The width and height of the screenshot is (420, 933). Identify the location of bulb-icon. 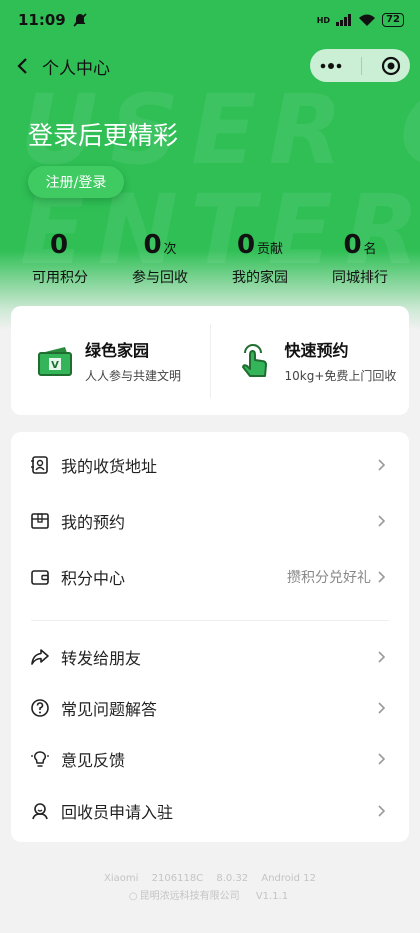
(40, 759).